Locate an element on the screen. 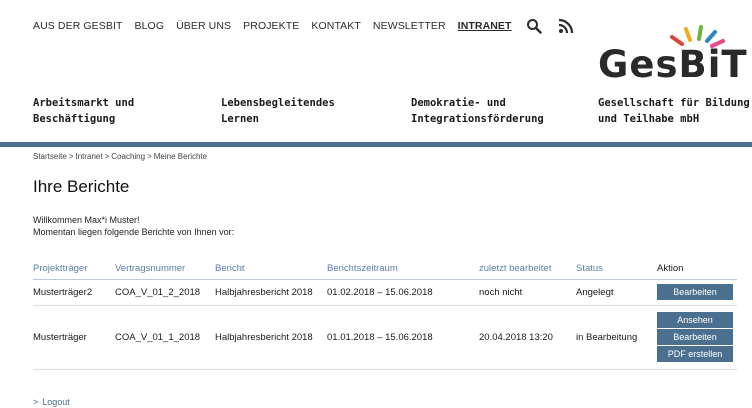 This screenshot has height=408, width=752. page-title: Ihre Berichte is located at coordinates (81, 186).